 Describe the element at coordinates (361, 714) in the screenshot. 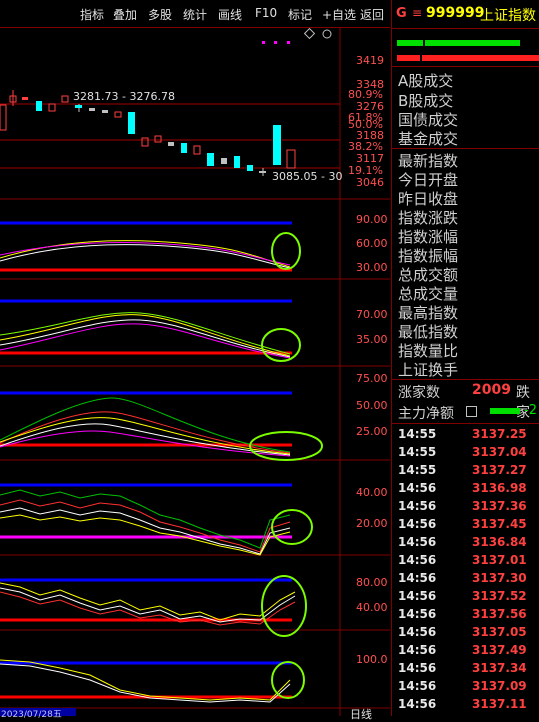

I see `period-label: 日线` at that location.